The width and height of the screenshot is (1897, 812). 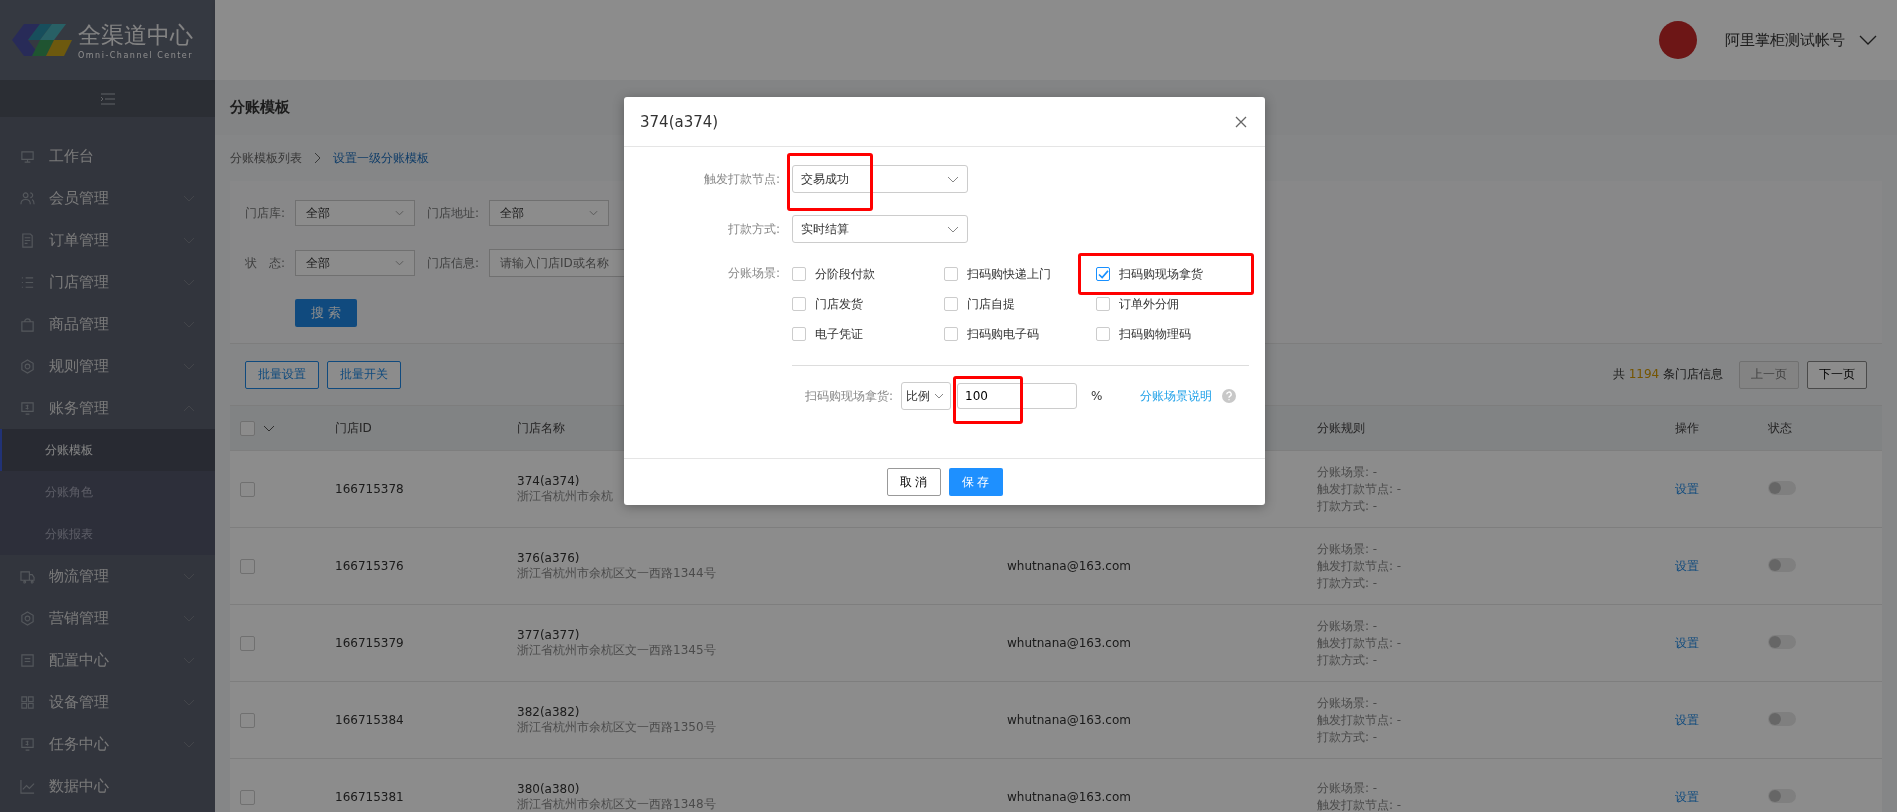 I want to click on sidebar-item: 任务中心, so click(x=107, y=744).